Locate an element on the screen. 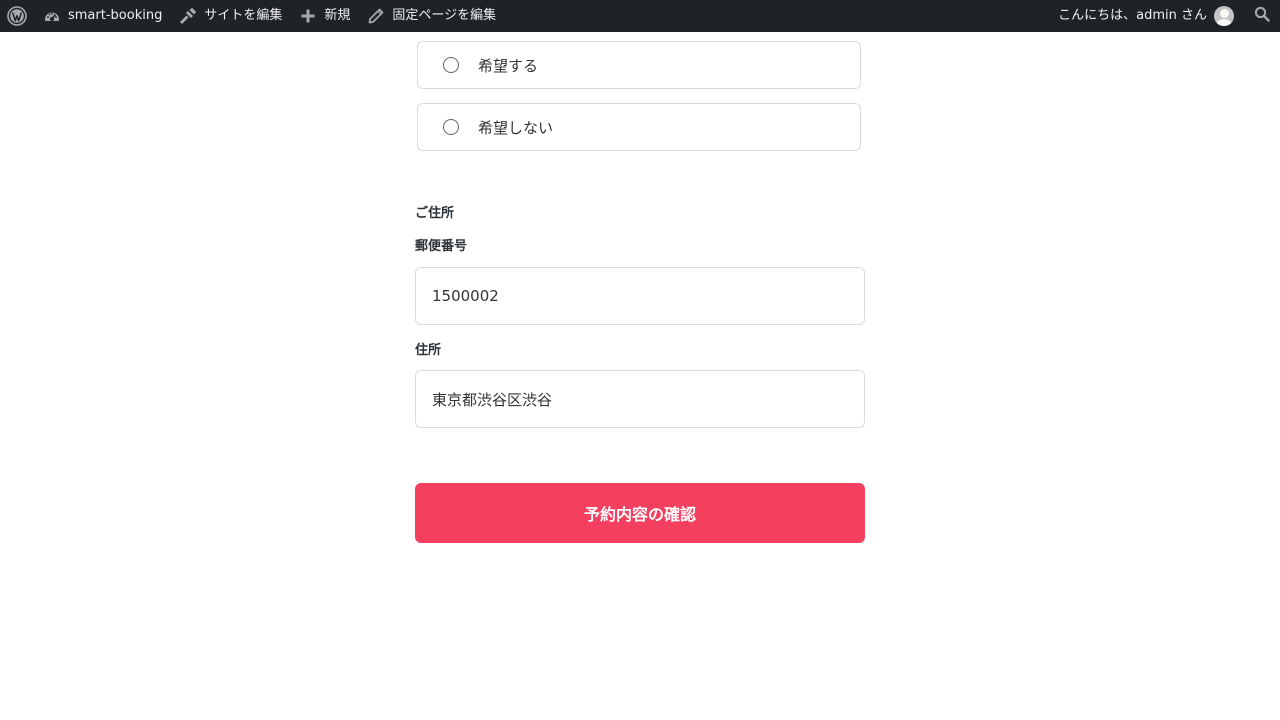 The height and width of the screenshot is (720, 1280). address-label: 住所 is located at coordinates (428, 350).